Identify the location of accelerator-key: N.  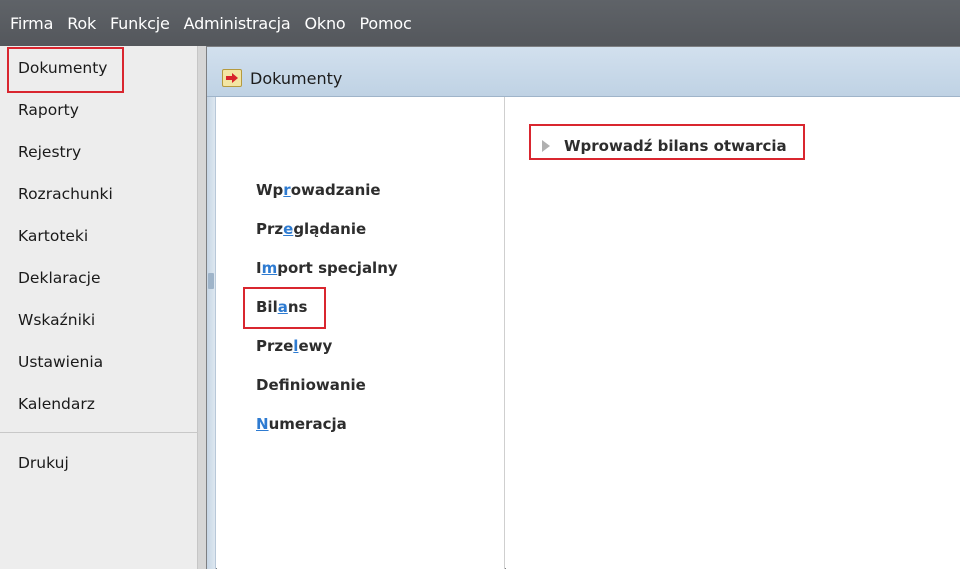
(262, 424).